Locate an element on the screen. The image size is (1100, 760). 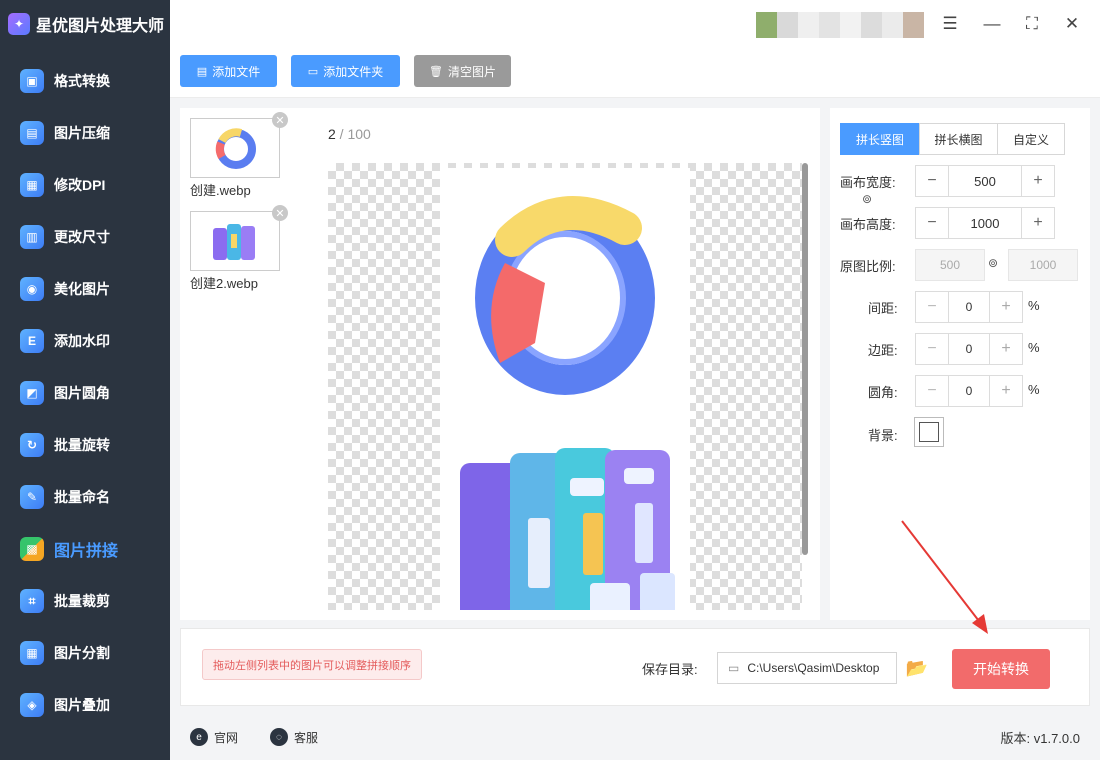
sidebar-item-label: 修改DPI is located at coordinates (80, 185).